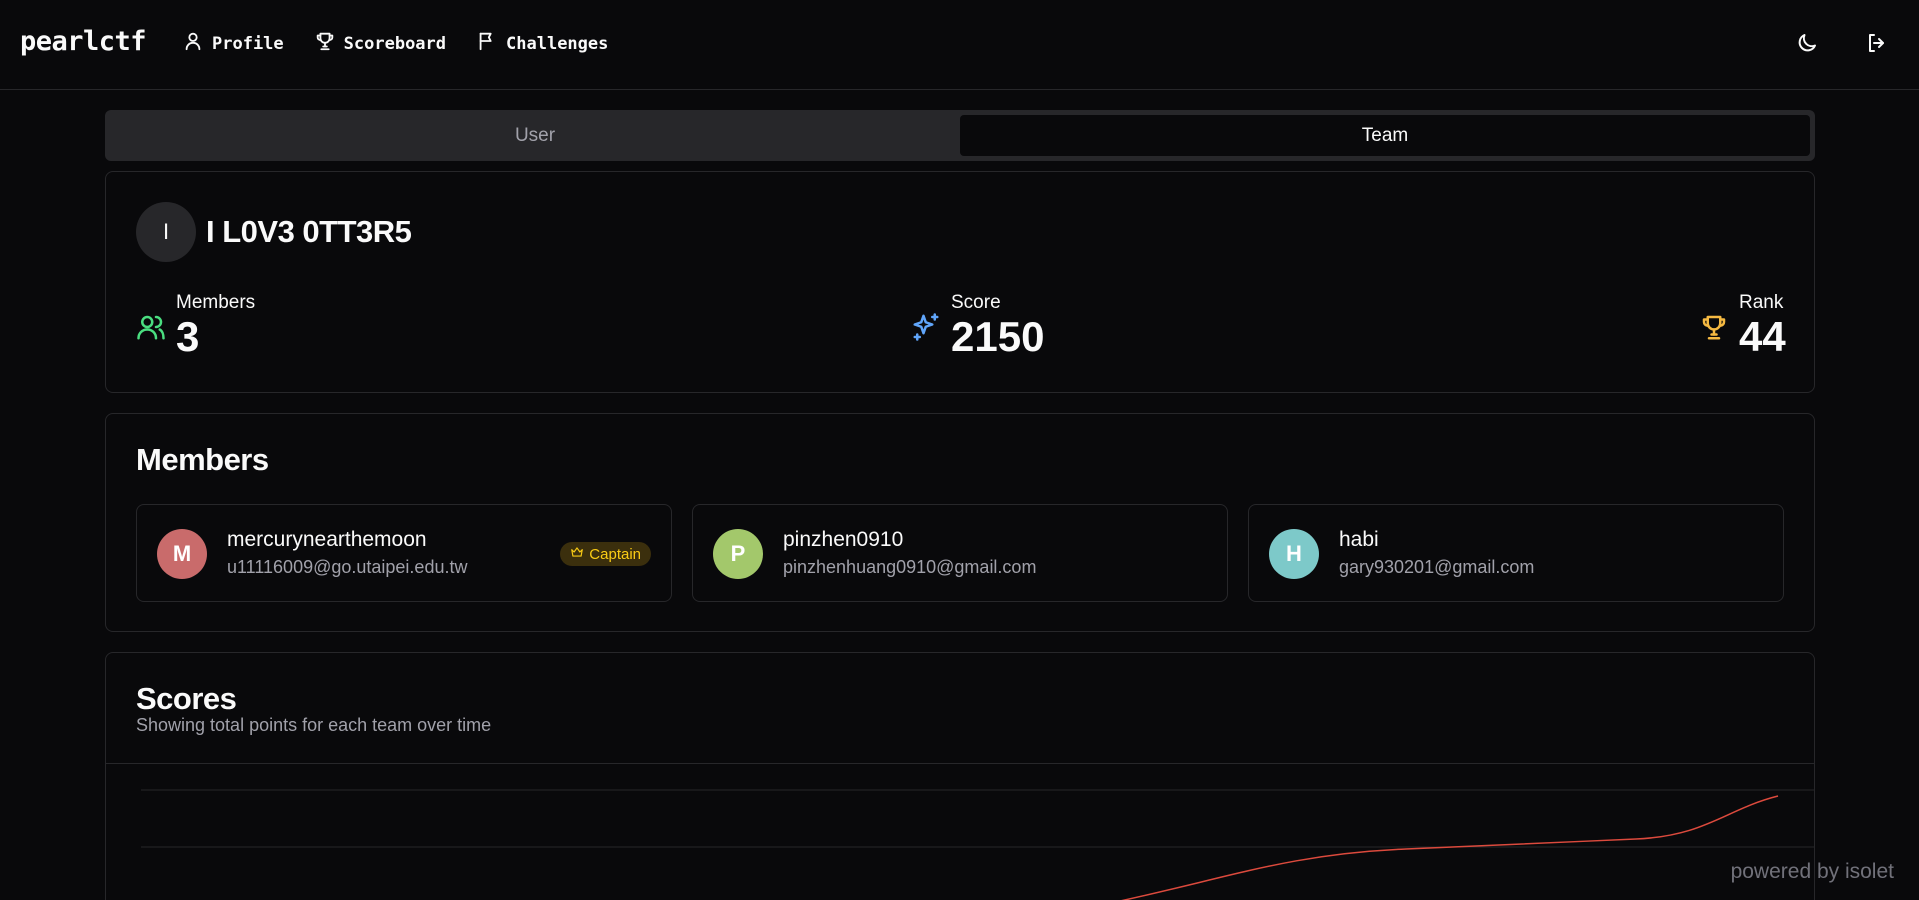 Image resolution: width=1919 pixels, height=900 pixels. What do you see at coordinates (186, 698) in the screenshot?
I see `scores-title: Scores` at bounding box center [186, 698].